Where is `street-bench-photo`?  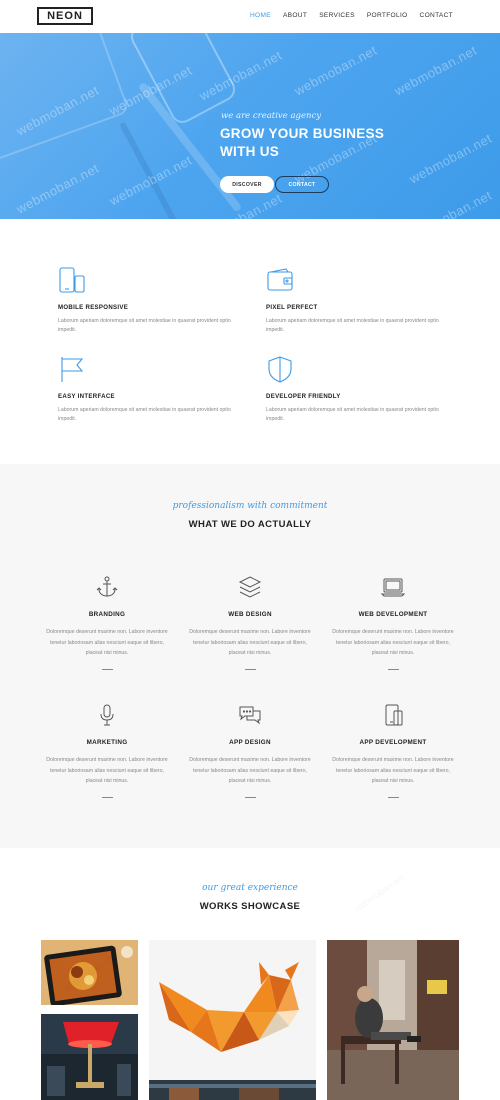 street-bench-photo is located at coordinates (393, 1020).